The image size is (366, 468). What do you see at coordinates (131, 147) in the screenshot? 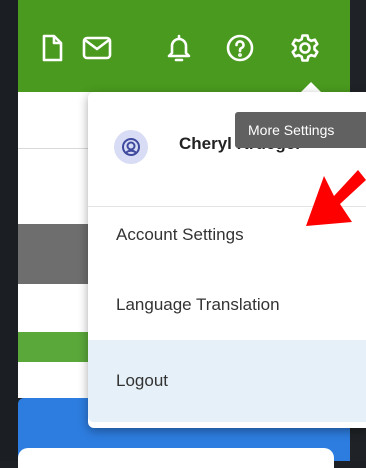
I see `avatar-icon` at bounding box center [131, 147].